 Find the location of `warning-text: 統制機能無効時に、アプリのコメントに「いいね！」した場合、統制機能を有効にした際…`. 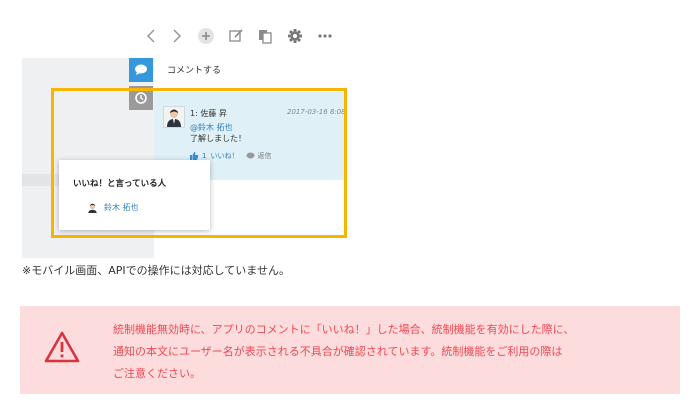

warning-text: 統制機能無効時に、アプリのコメントに「いいね！」した場合、統制機能を有効にした際… is located at coordinates (393, 352).